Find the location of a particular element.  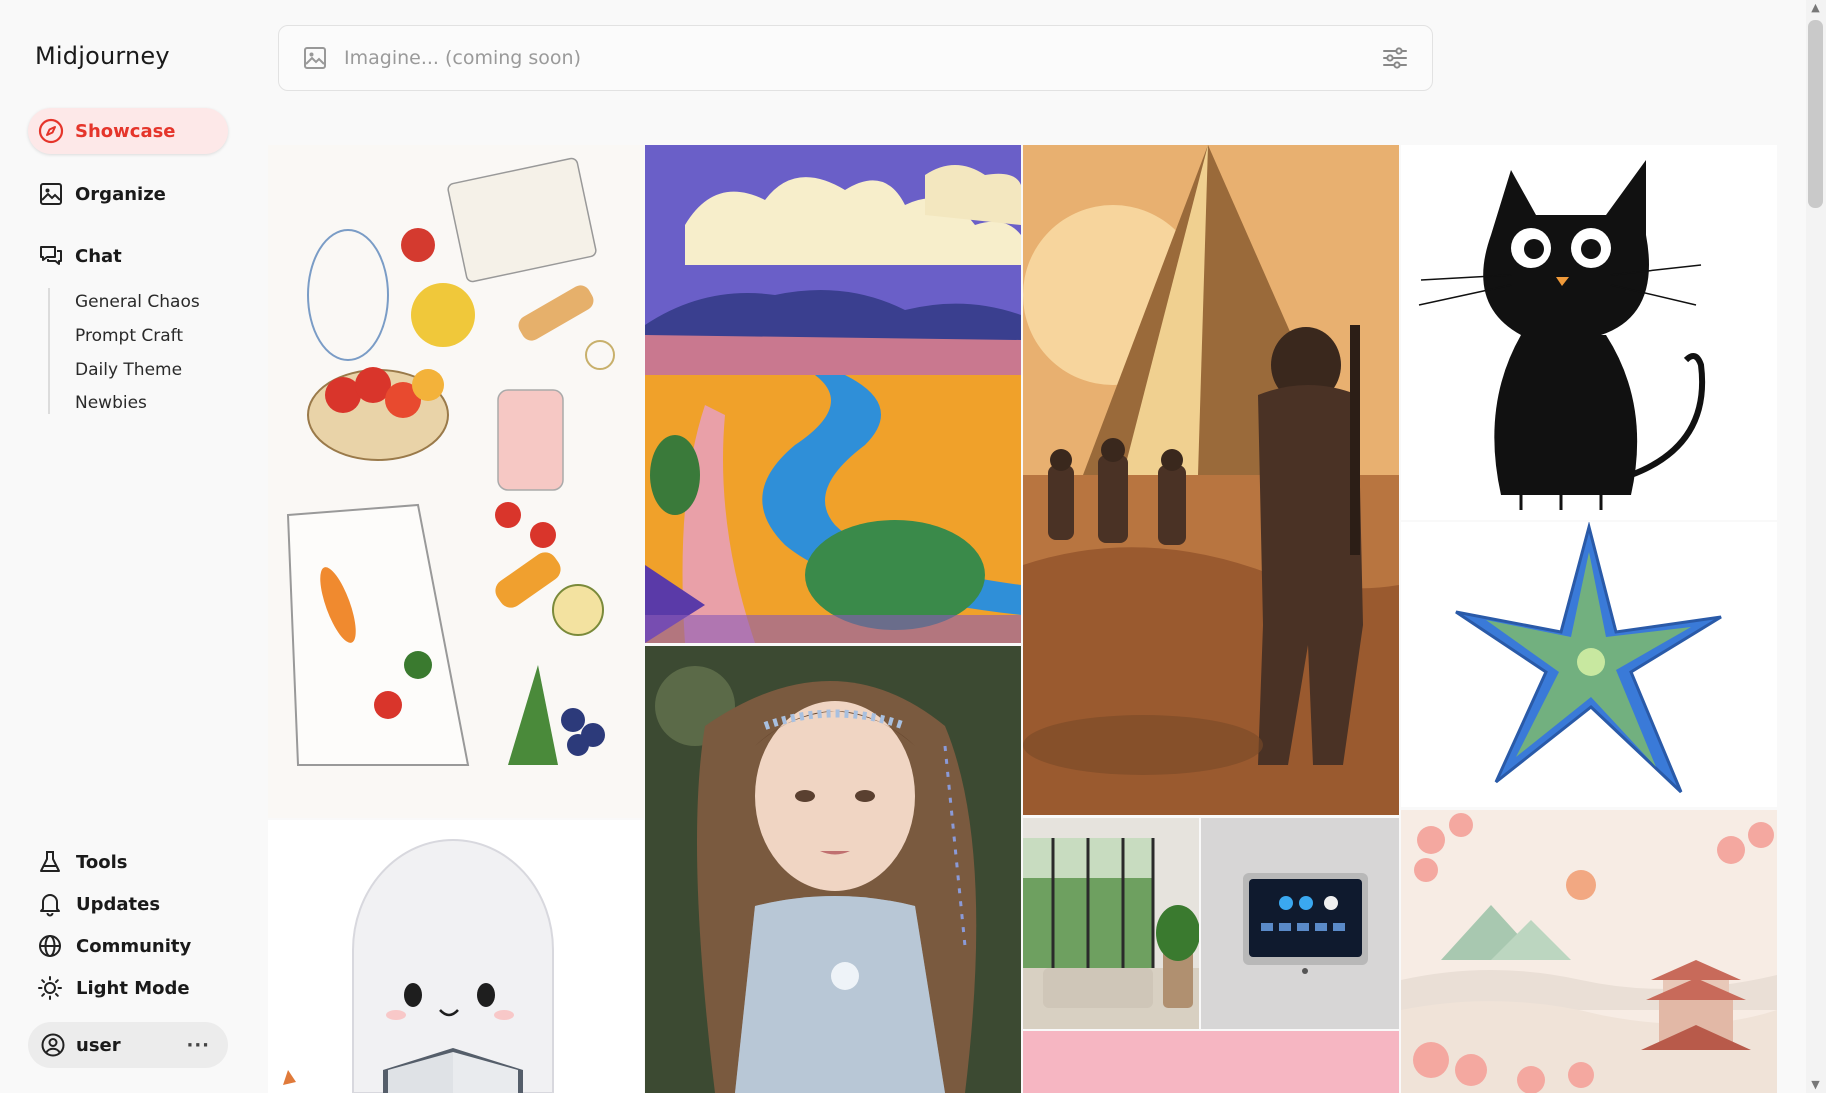

nav-updates-label: Updates is located at coordinates (118, 904).